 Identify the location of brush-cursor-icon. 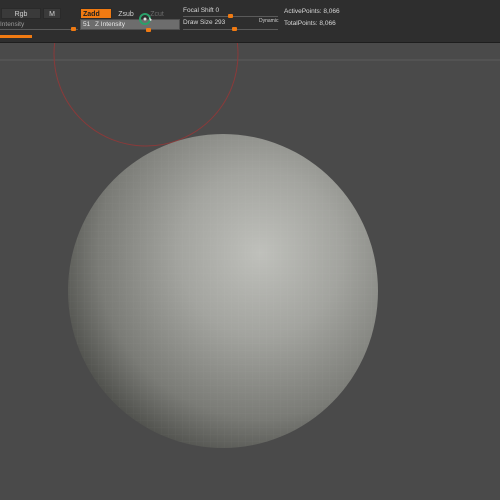
(145, 19).